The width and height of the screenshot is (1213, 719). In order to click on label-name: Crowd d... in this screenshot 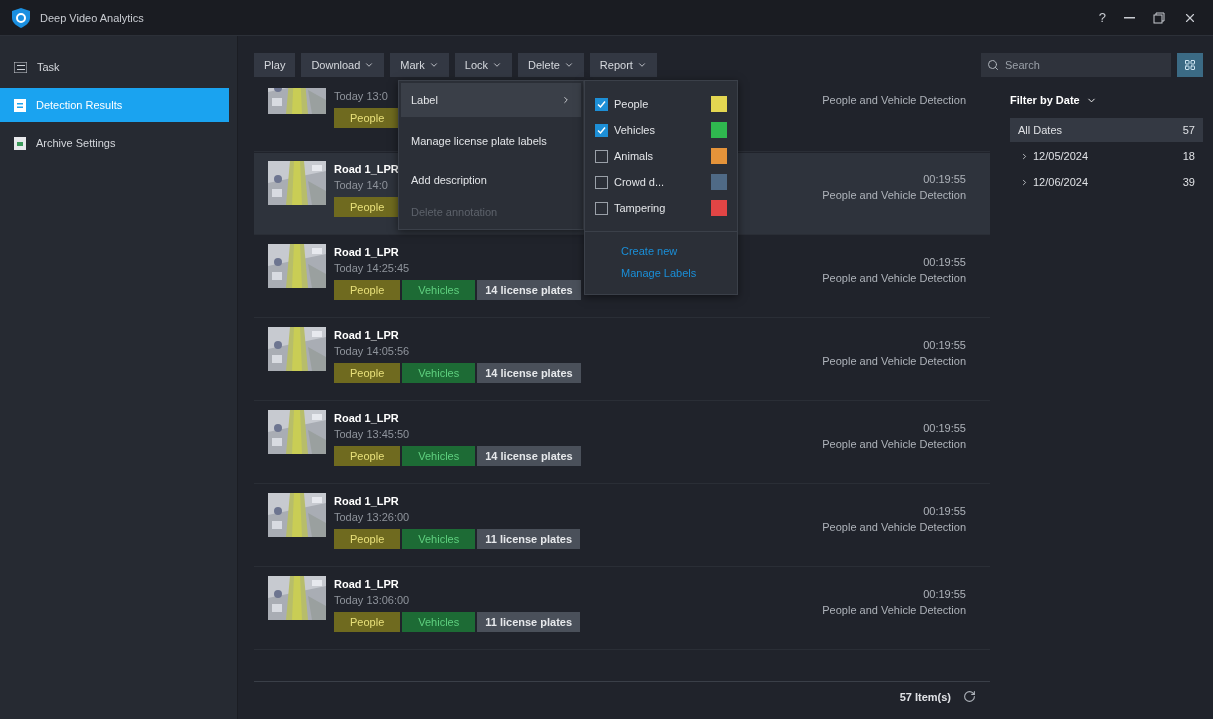, I will do `click(640, 182)`.